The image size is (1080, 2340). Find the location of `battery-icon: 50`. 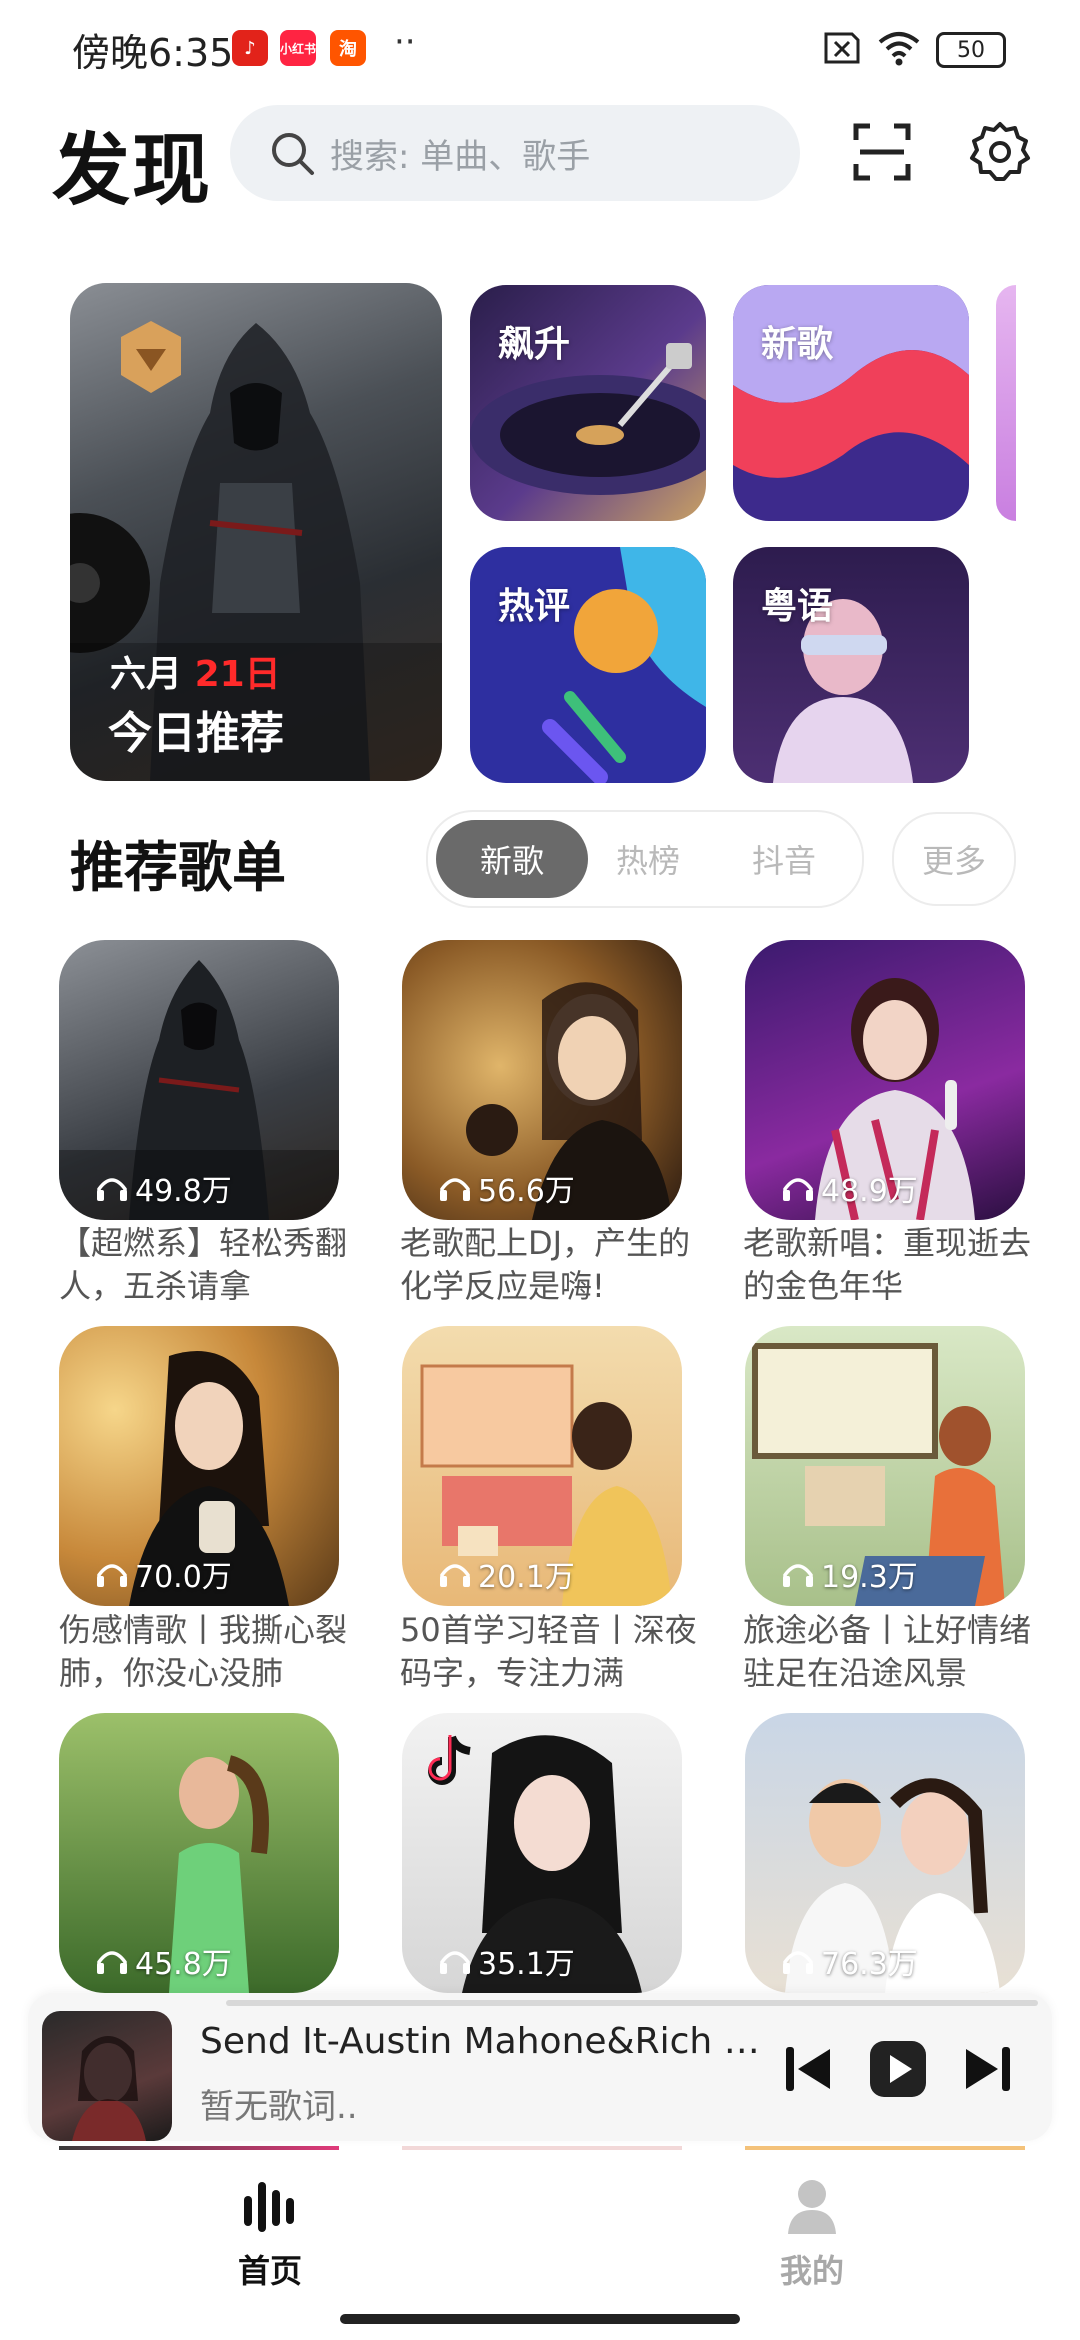

battery-icon: 50 is located at coordinates (971, 50).